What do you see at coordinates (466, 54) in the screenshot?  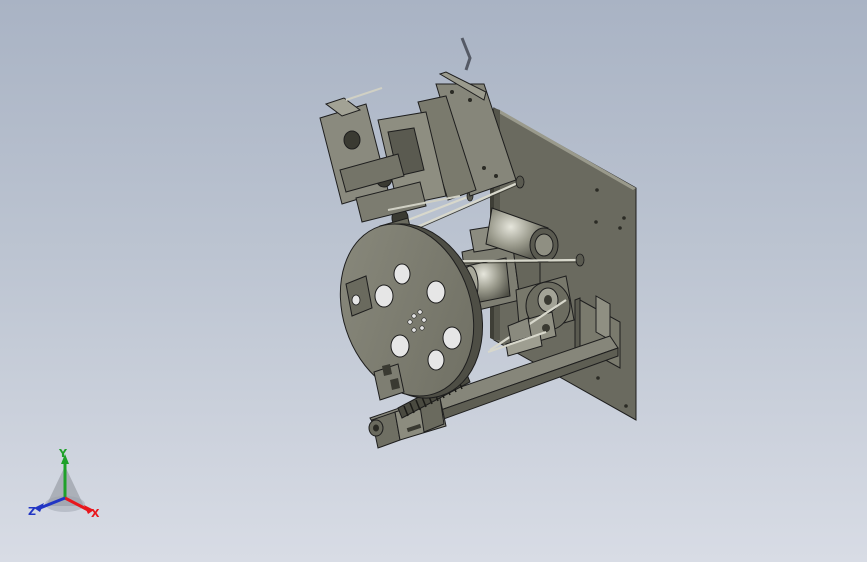 I see `cable-shadow` at bounding box center [466, 54].